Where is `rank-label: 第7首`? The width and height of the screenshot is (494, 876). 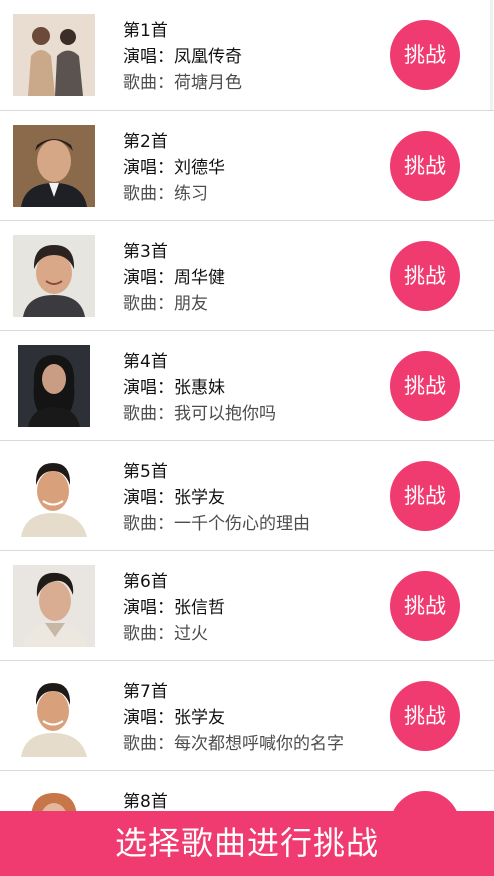 rank-label: 第7首 is located at coordinates (145, 692).